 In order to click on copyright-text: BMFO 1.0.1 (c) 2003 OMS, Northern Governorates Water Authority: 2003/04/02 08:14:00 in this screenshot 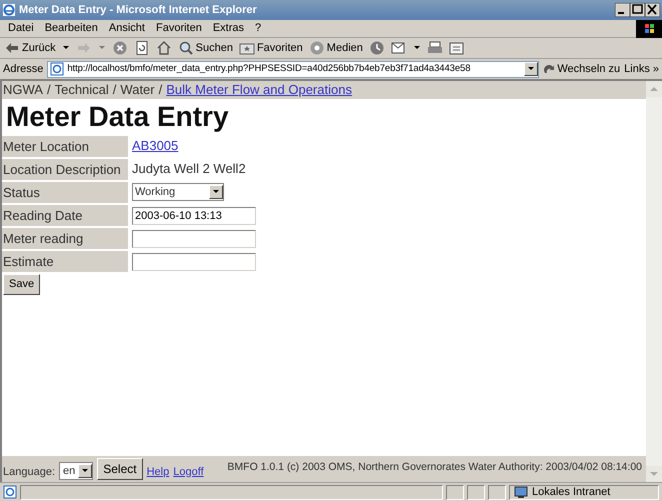, I will do `click(434, 468)`.